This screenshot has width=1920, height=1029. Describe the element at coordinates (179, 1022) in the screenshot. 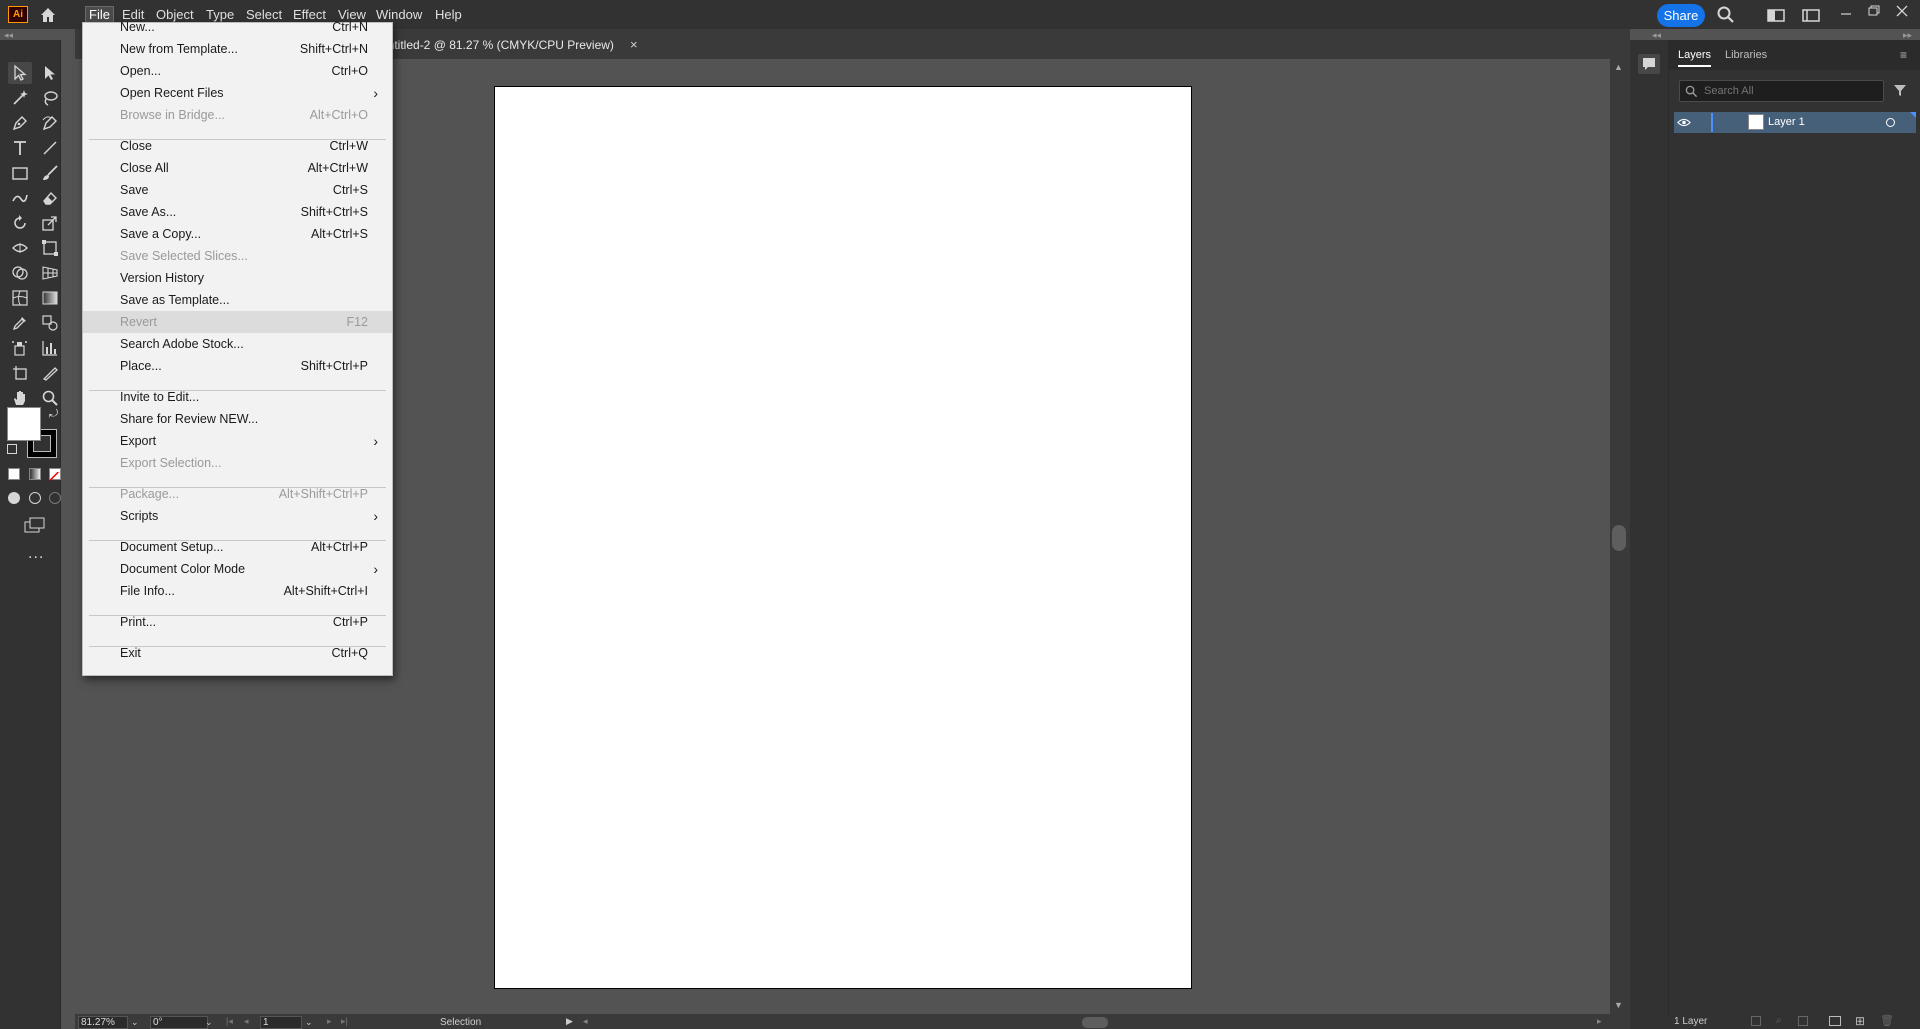

I see `rotation-field: 0°` at that location.